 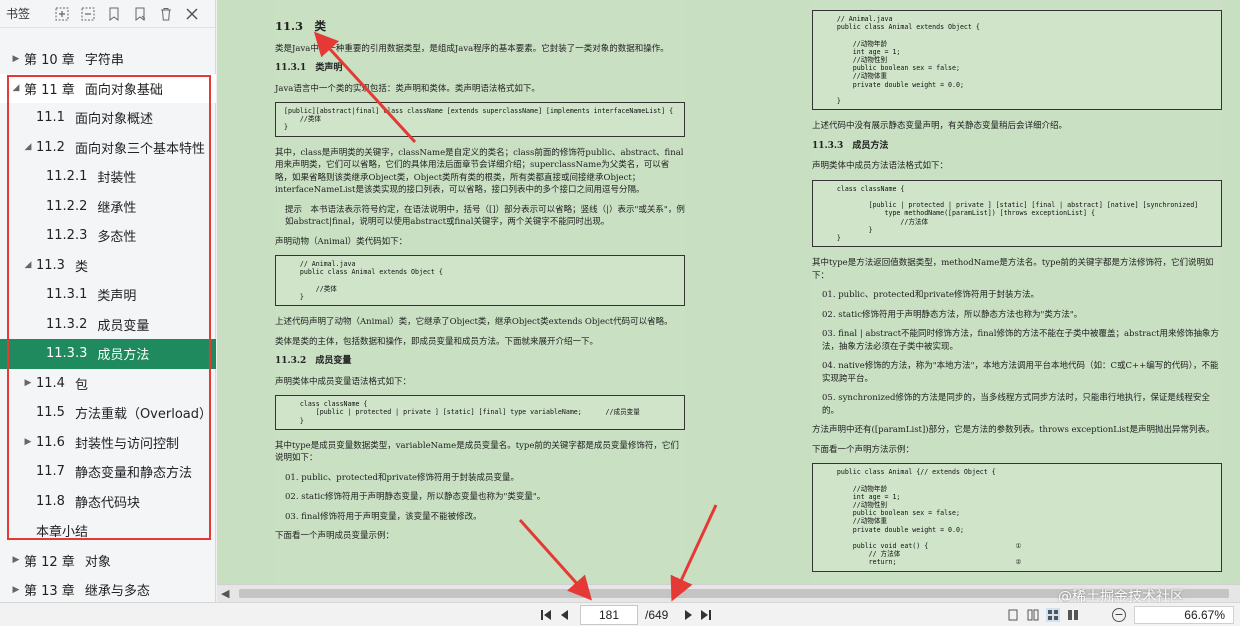 What do you see at coordinates (657, 615) in the screenshot?
I see `total-pages: /649` at bounding box center [657, 615].